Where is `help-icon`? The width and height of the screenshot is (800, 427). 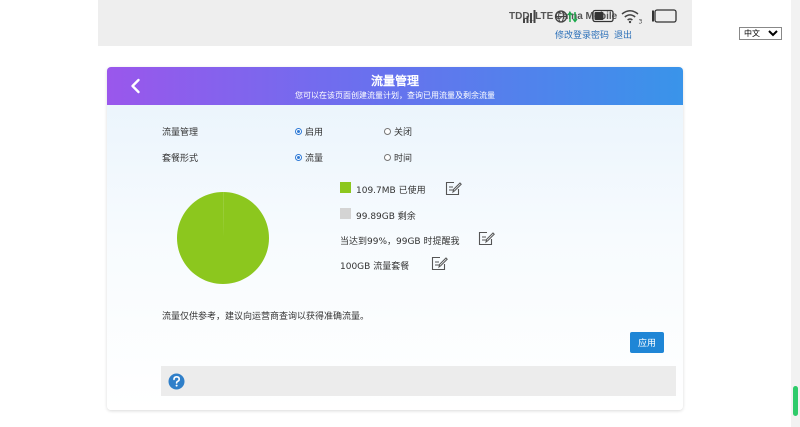
help-icon is located at coordinates (176, 381).